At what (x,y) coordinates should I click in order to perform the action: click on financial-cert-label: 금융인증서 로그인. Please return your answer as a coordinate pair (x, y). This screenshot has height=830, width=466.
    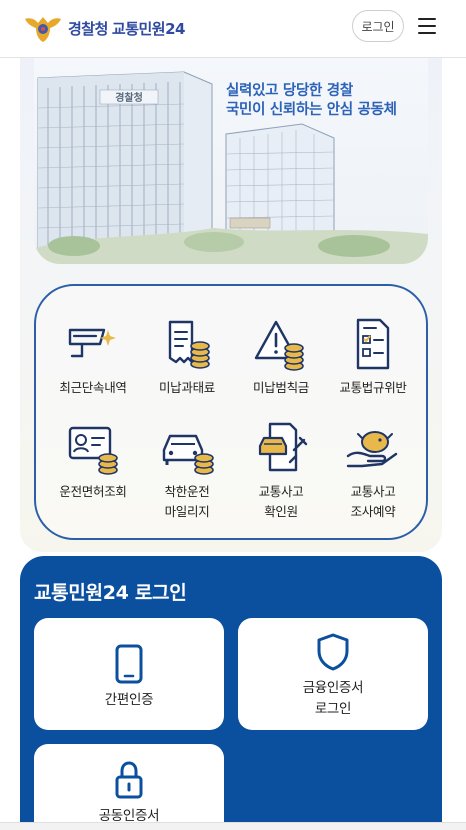
    Looking at the image, I should click on (333, 699).